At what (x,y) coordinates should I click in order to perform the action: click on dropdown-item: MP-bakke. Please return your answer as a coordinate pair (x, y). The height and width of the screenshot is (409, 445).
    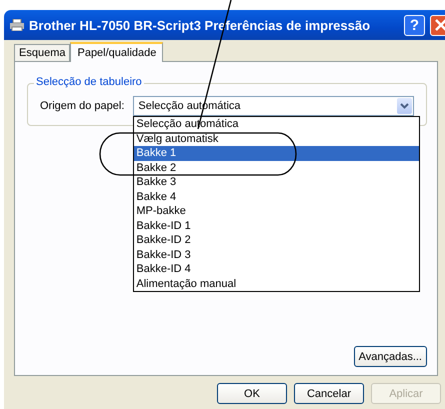
    Looking at the image, I should click on (277, 211).